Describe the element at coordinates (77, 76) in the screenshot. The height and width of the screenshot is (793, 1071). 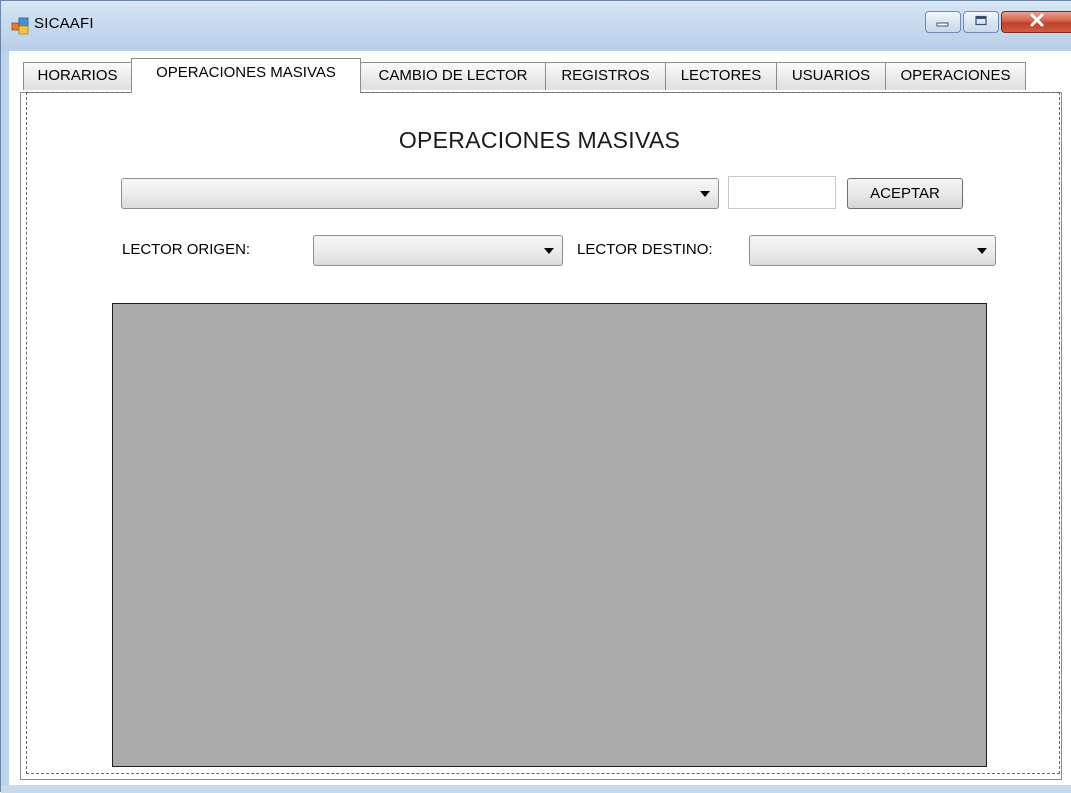
I see `tab-horarios: HORARIOS` at that location.